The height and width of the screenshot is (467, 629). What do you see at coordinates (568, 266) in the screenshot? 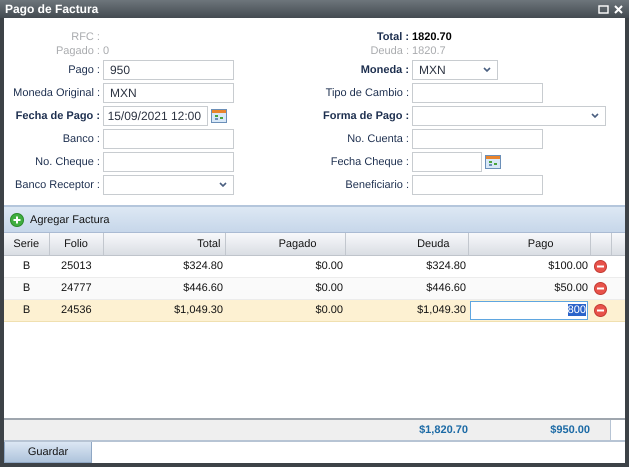
I see `table-cell: $100.00` at bounding box center [568, 266].